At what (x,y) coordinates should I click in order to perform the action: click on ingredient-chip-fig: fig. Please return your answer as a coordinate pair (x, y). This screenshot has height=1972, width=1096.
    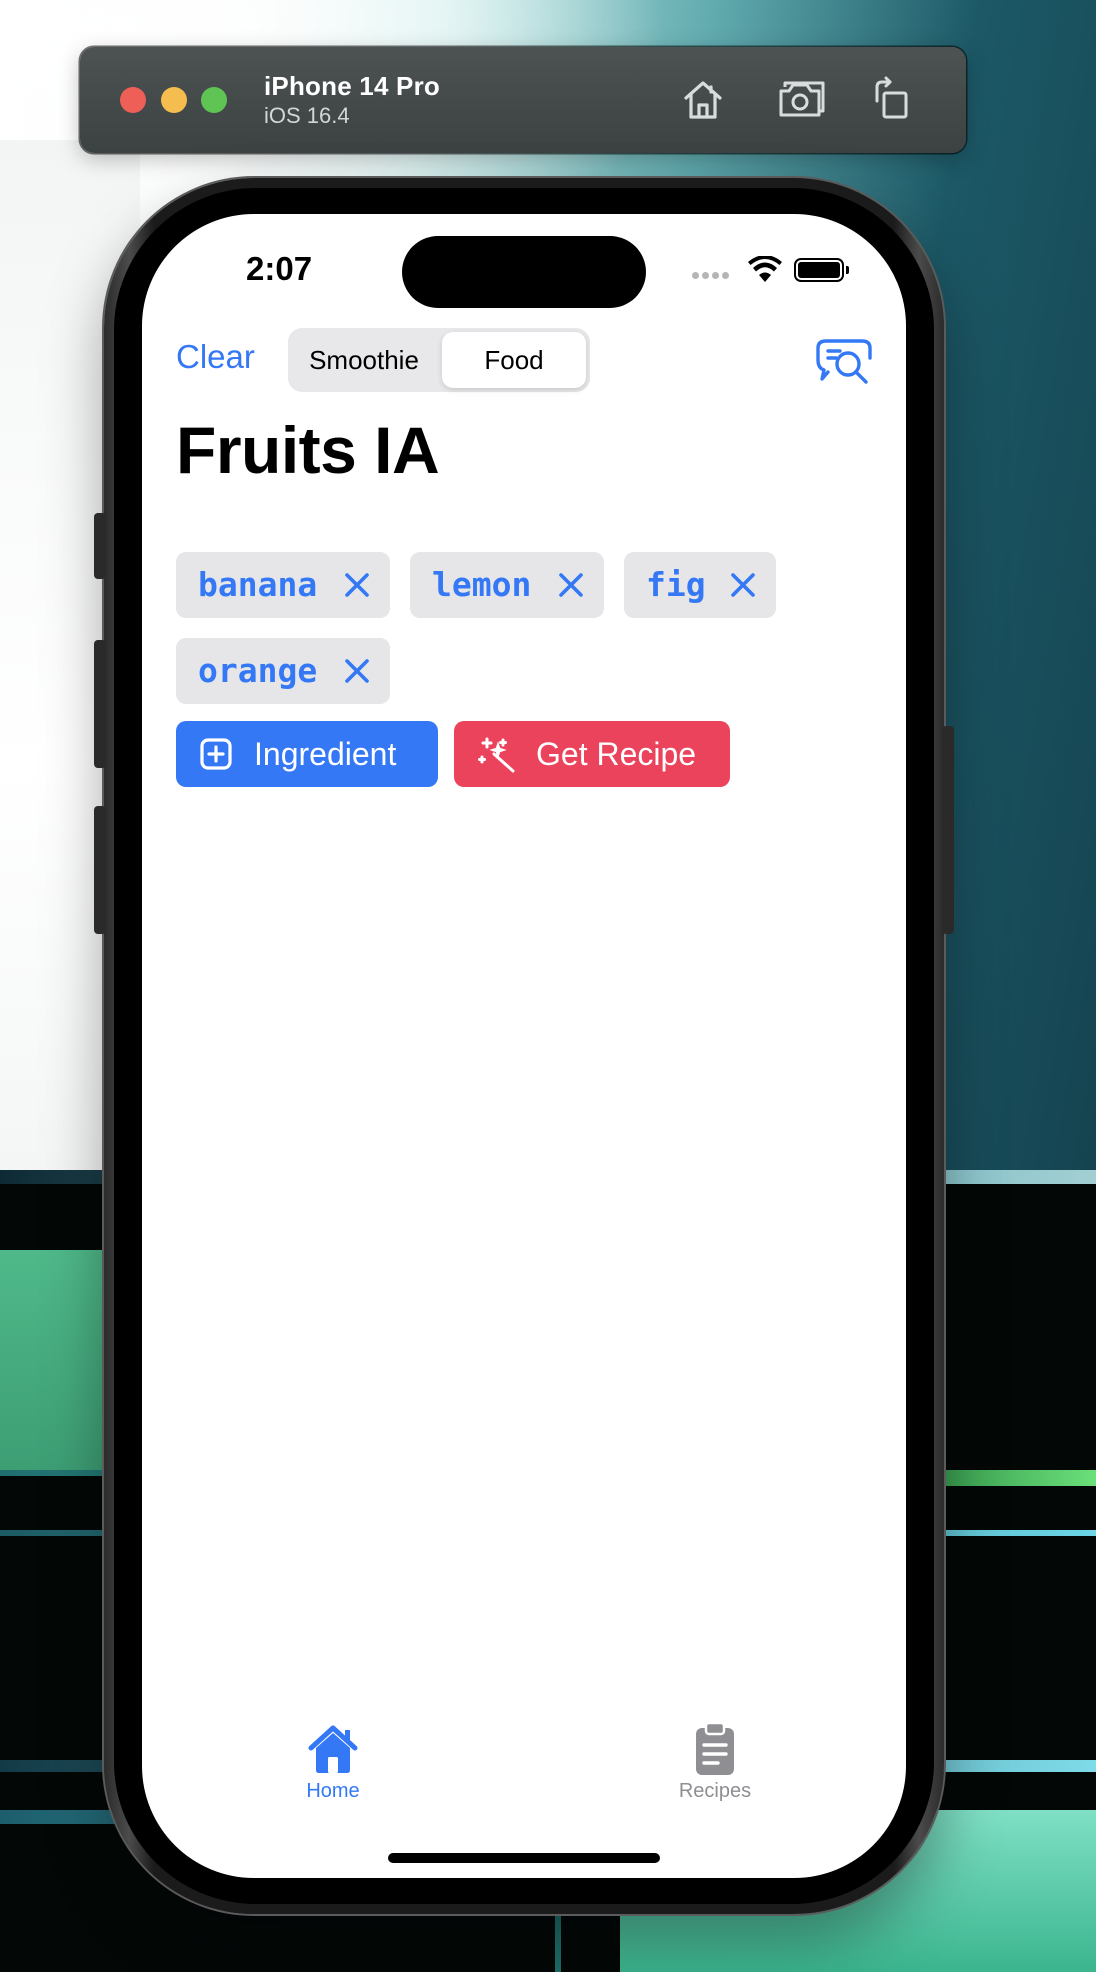
    Looking at the image, I should click on (700, 585).